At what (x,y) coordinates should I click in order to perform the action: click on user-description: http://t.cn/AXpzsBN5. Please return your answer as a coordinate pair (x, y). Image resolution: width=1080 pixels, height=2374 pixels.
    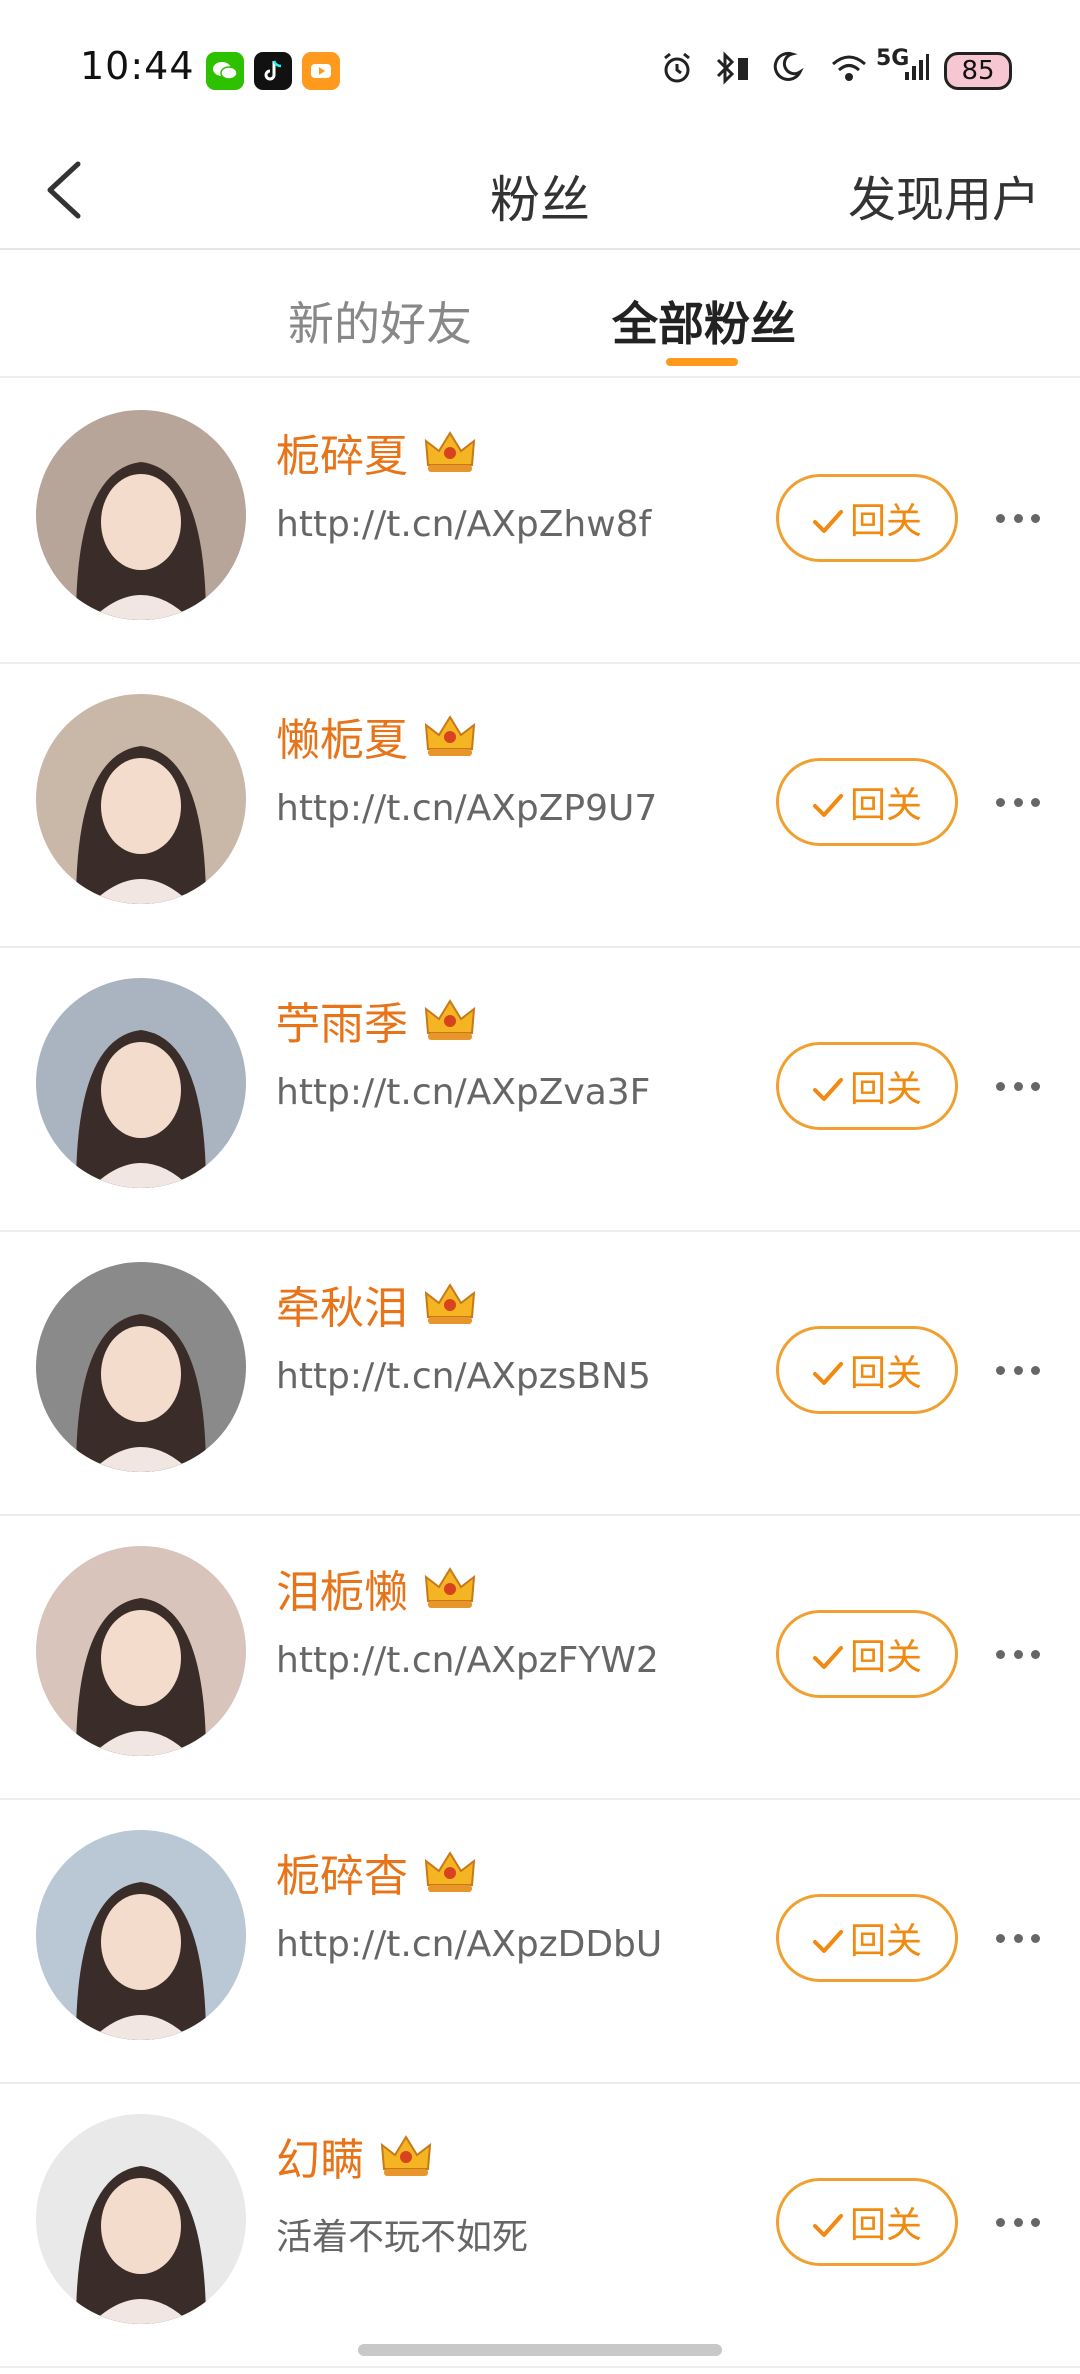
    Looking at the image, I should click on (463, 1376).